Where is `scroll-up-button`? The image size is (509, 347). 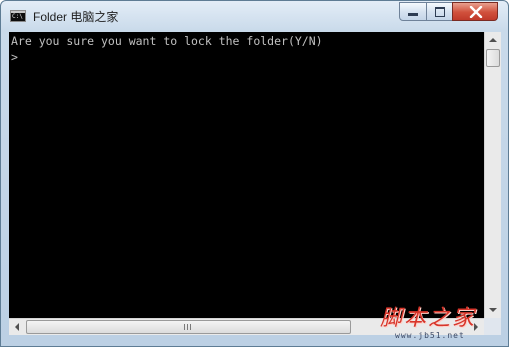 scroll-up-button is located at coordinates (493, 40).